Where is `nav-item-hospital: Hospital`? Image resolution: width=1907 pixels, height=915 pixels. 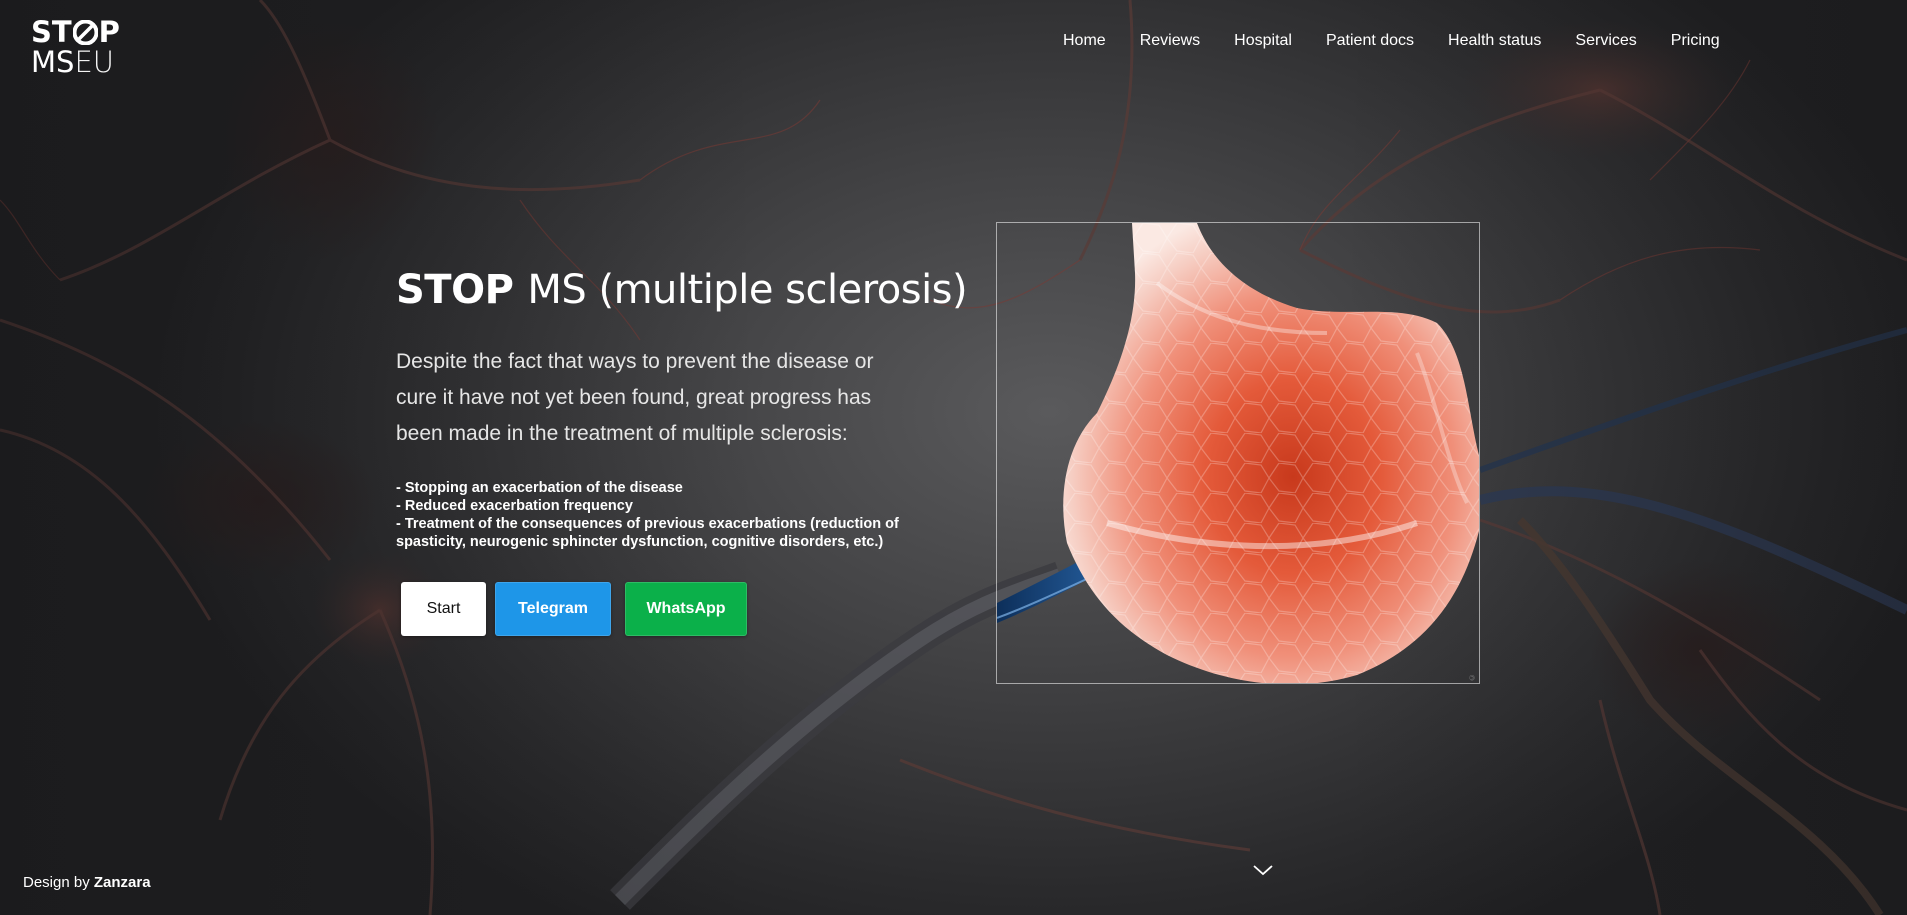
nav-item-hospital: Hospital is located at coordinates (1263, 41).